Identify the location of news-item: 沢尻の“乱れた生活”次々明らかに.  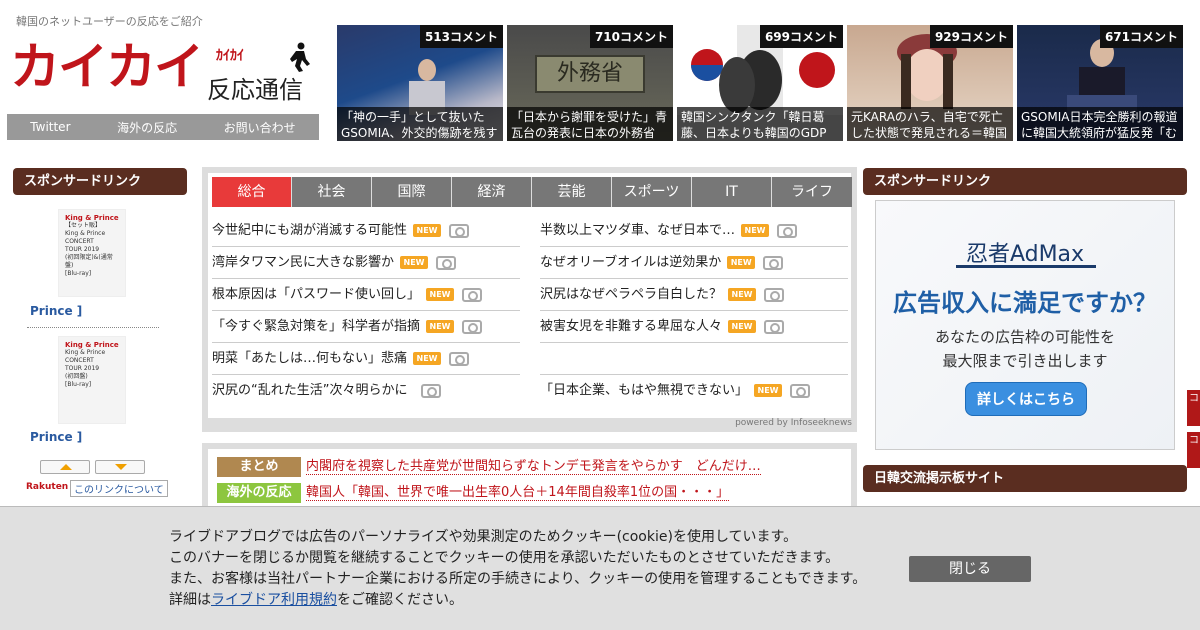
(366, 391).